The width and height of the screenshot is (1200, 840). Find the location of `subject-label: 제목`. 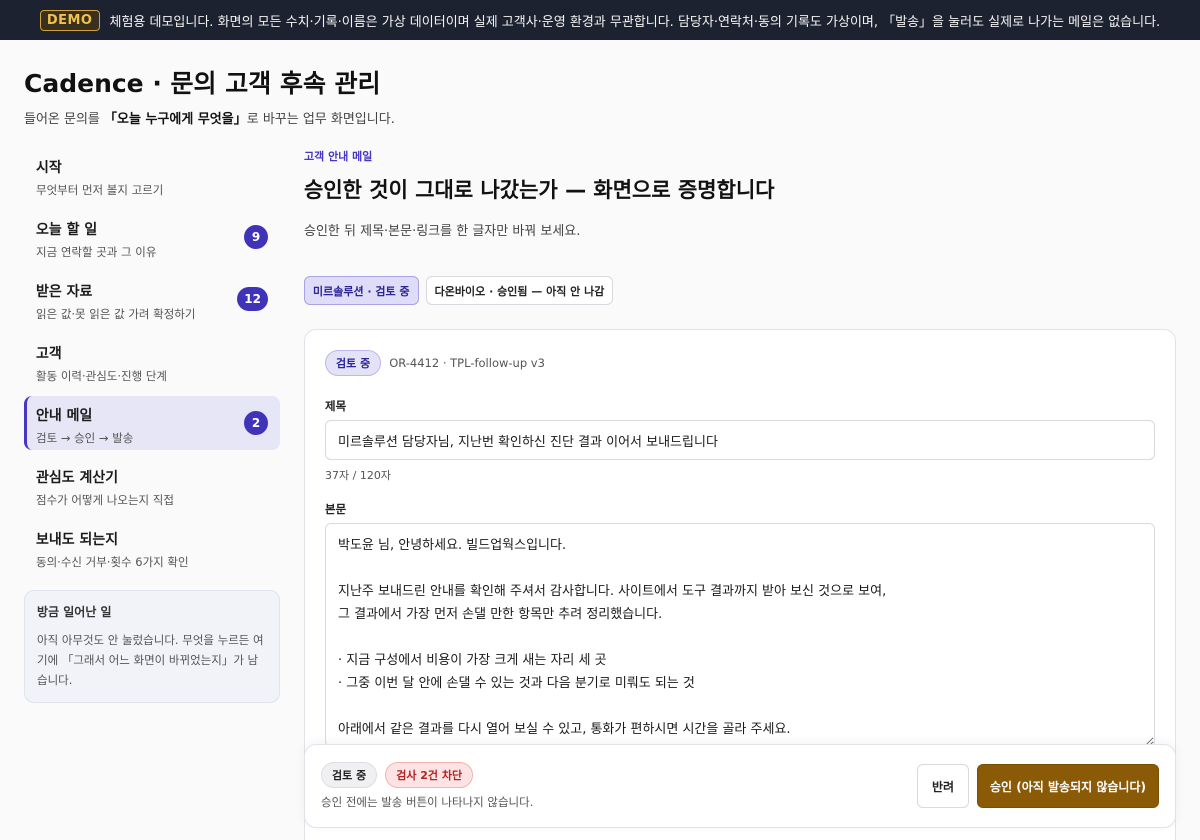

subject-label: 제목 is located at coordinates (336, 406).